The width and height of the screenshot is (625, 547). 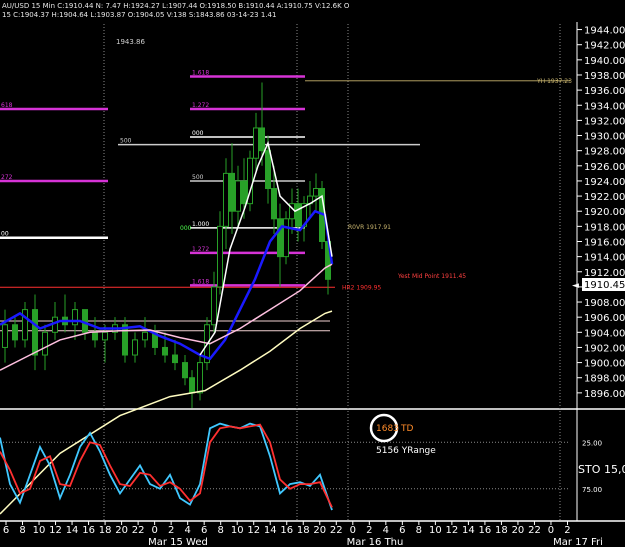 I want to click on td-value: 1683, so click(x=387, y=429).